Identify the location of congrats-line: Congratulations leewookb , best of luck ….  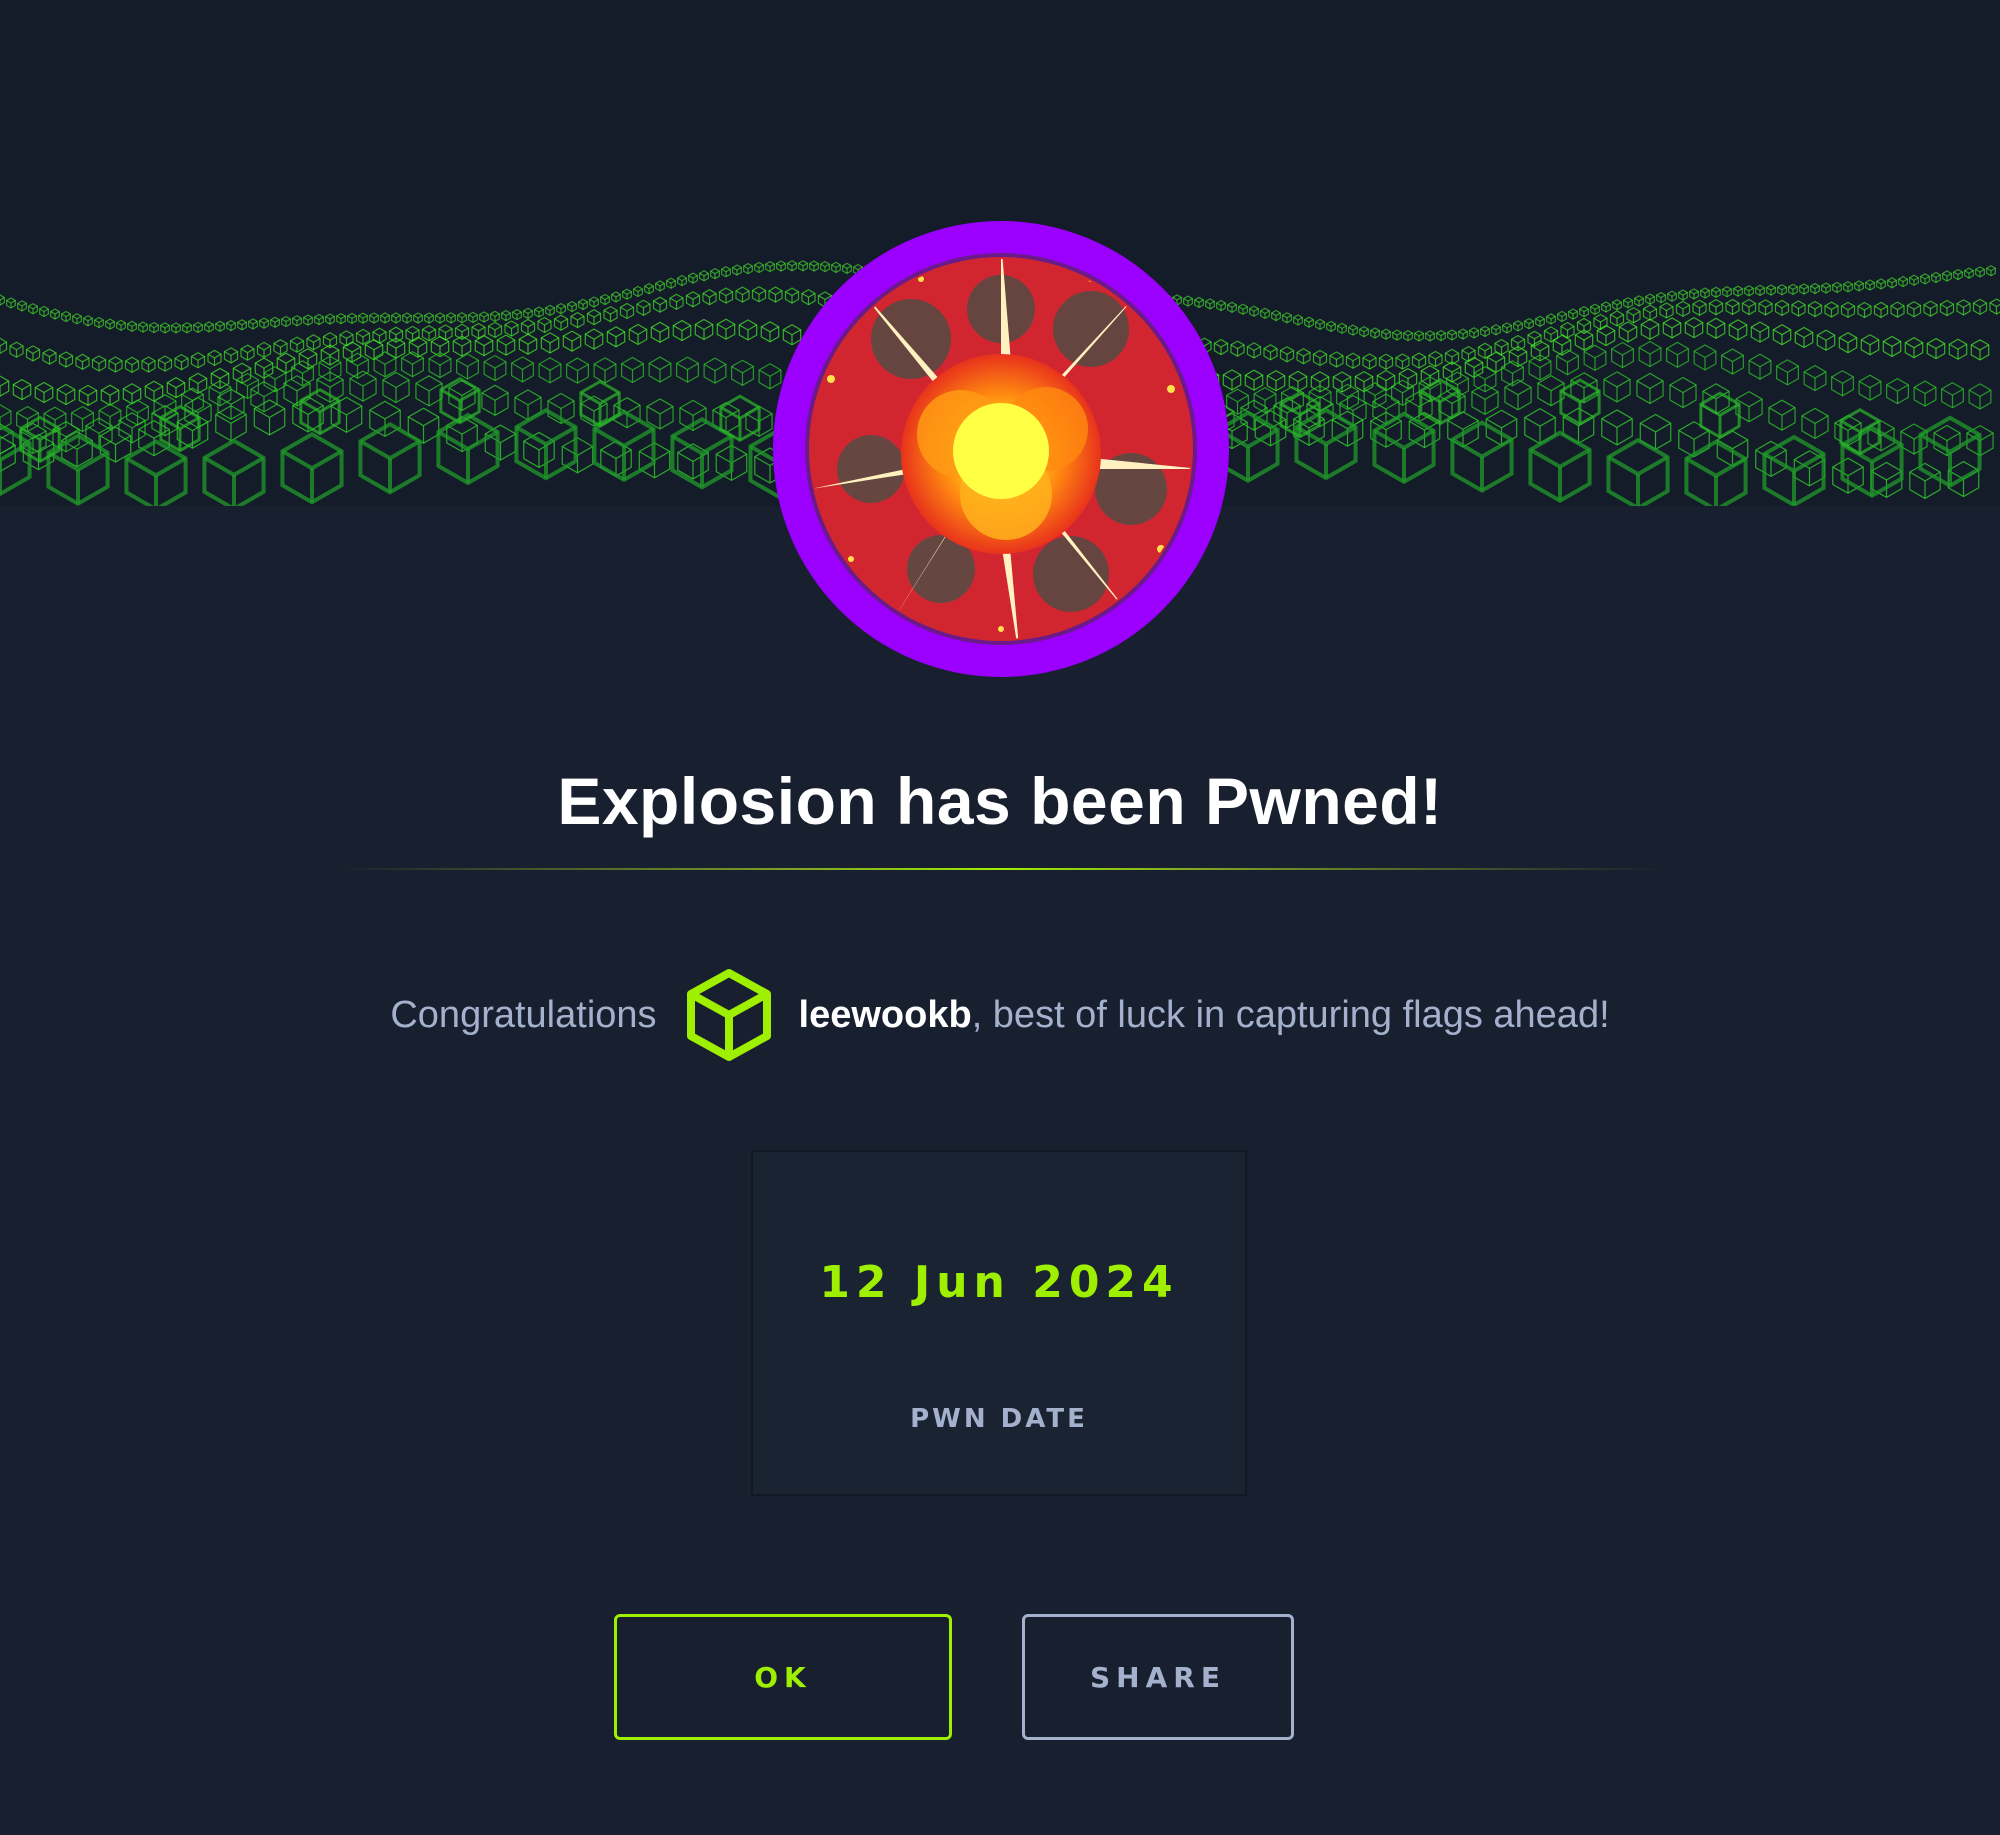
(1000, 1015).